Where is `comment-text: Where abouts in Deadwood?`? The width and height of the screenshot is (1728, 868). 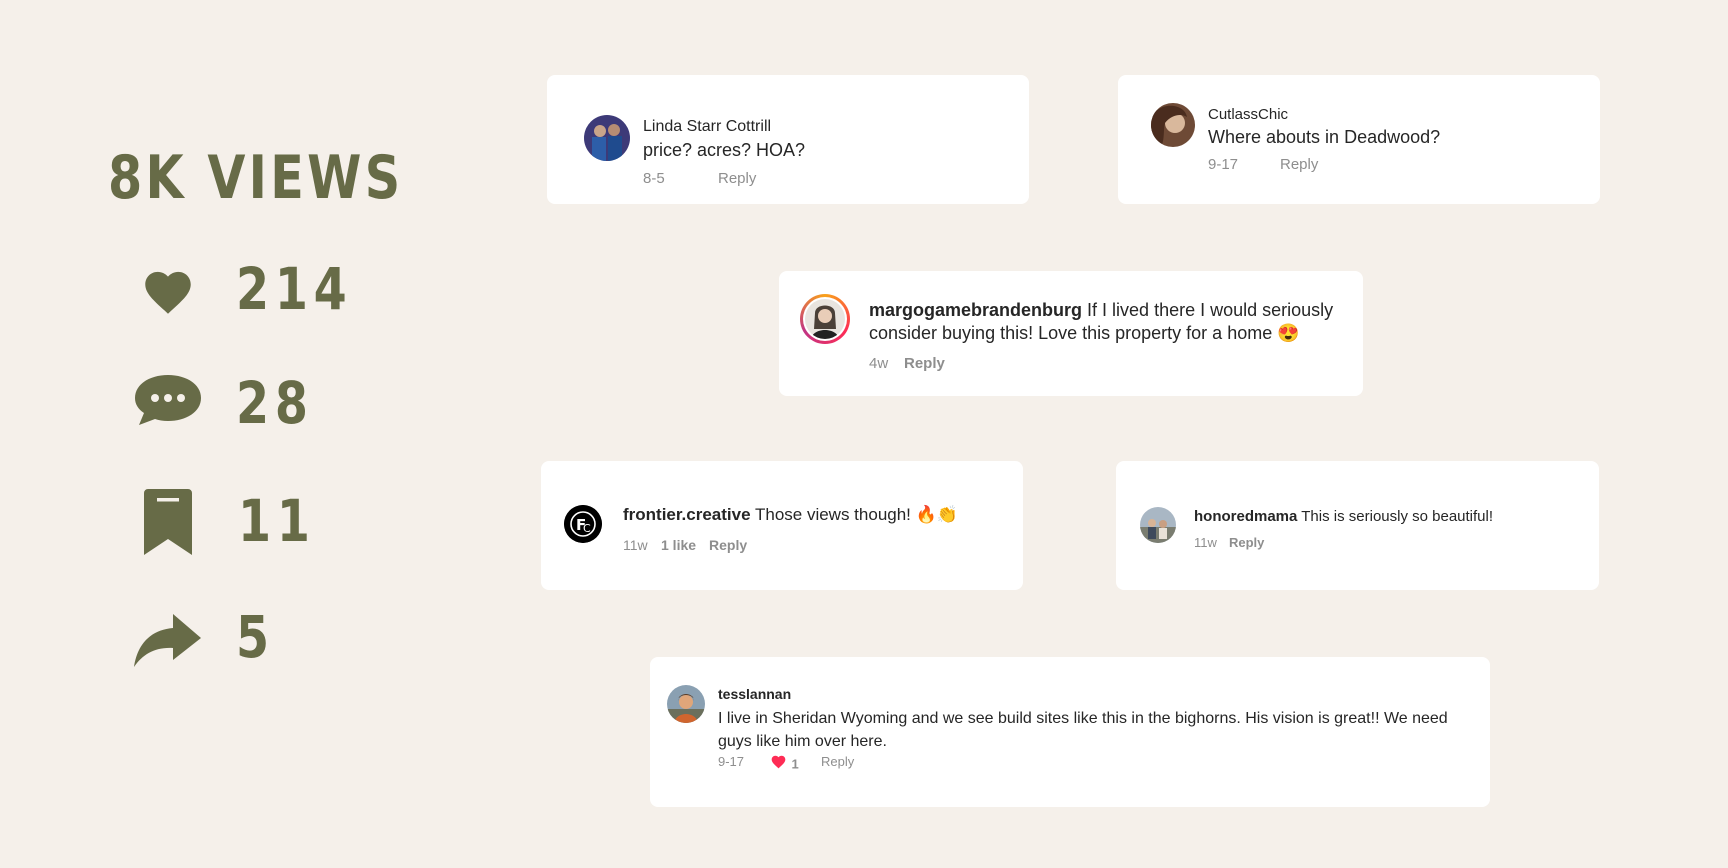
comment-text: Where abouts in Deadwood? is located at coordinates (1324, 137).